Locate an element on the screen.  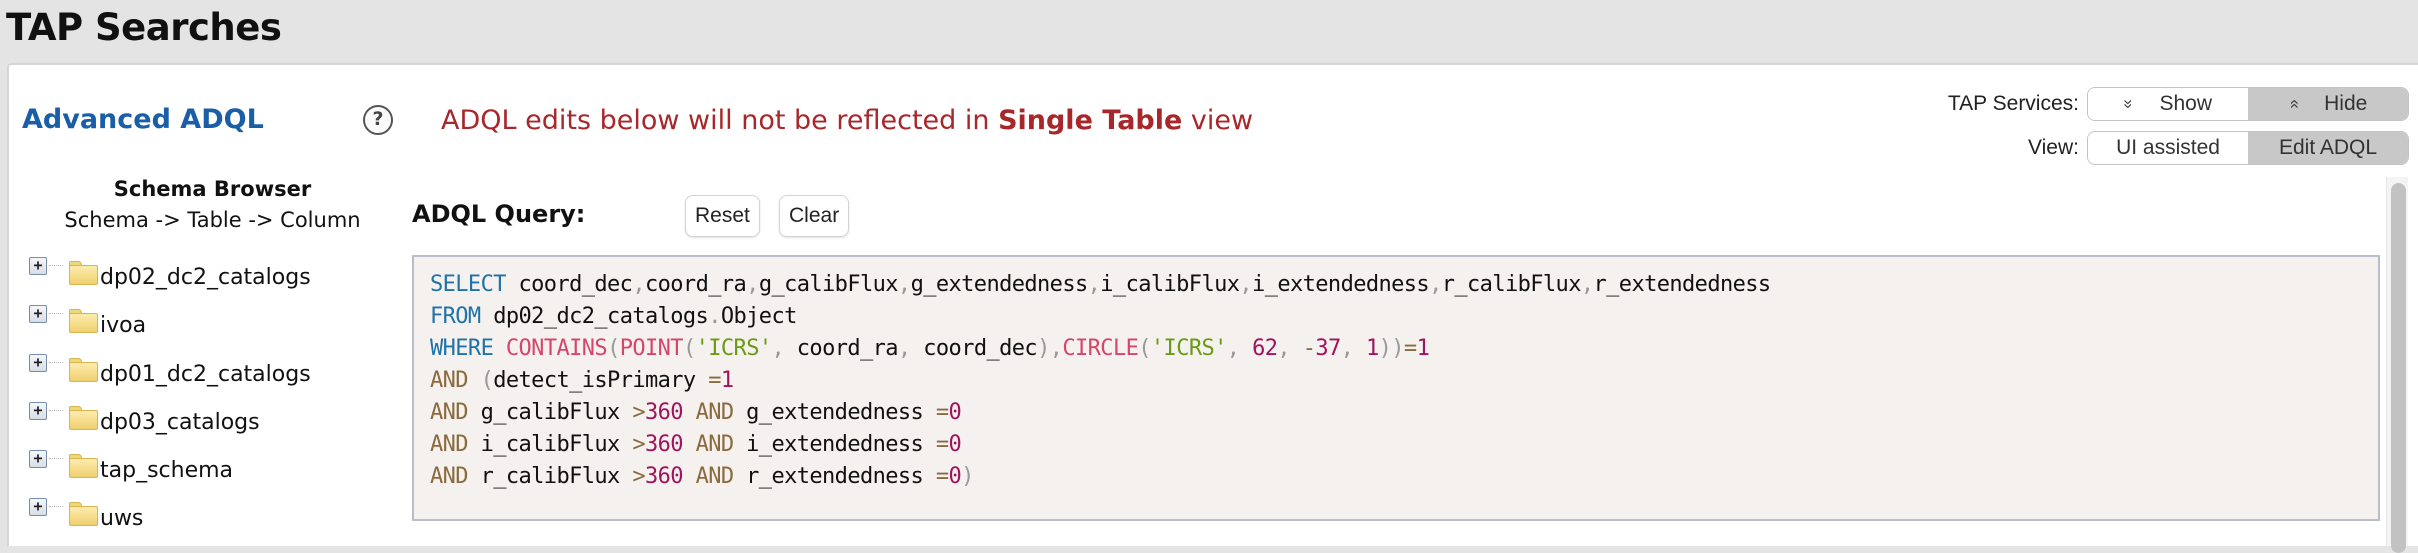
tree-item-label: uws is located at coordinates (121, 518).